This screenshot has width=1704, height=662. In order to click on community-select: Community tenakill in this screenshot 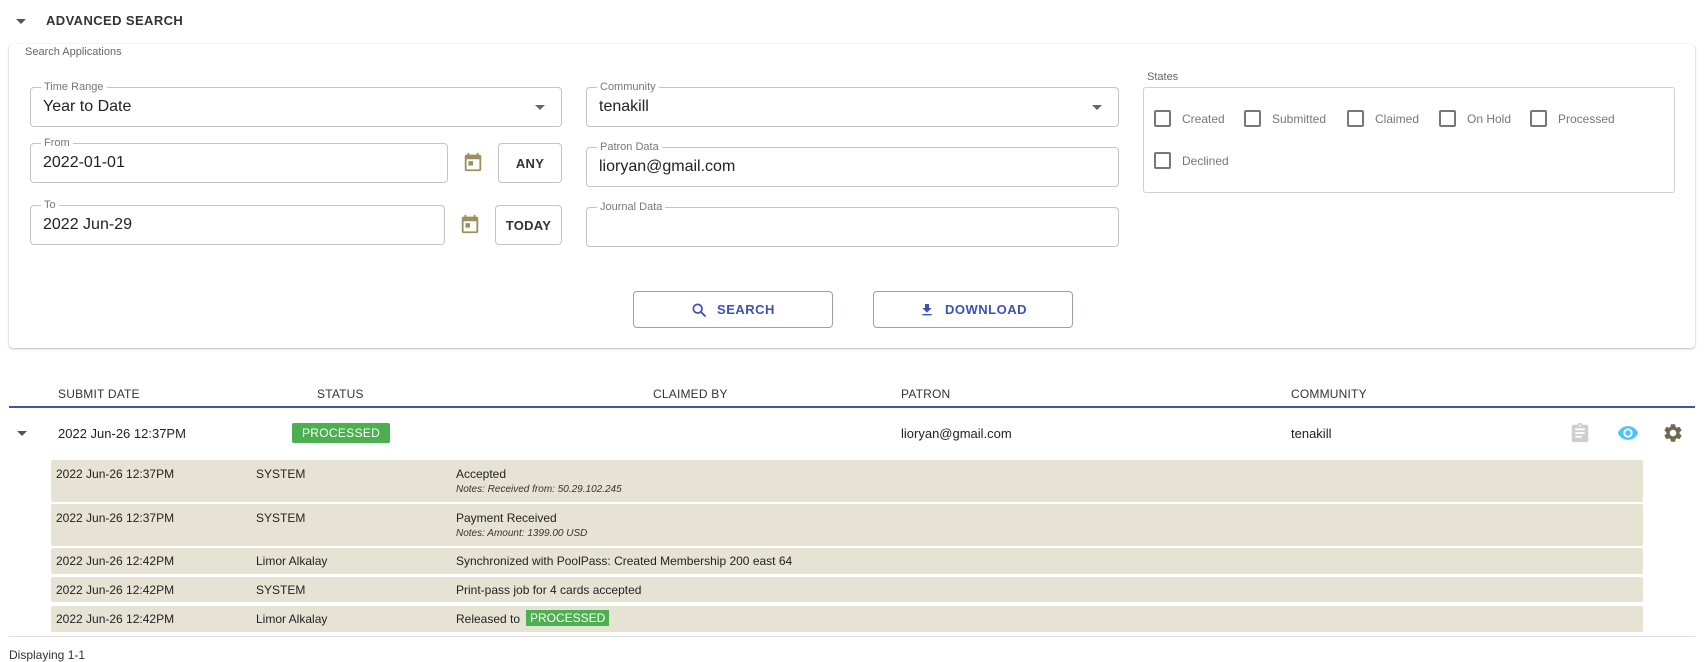, I will do `click(852, 103)`.